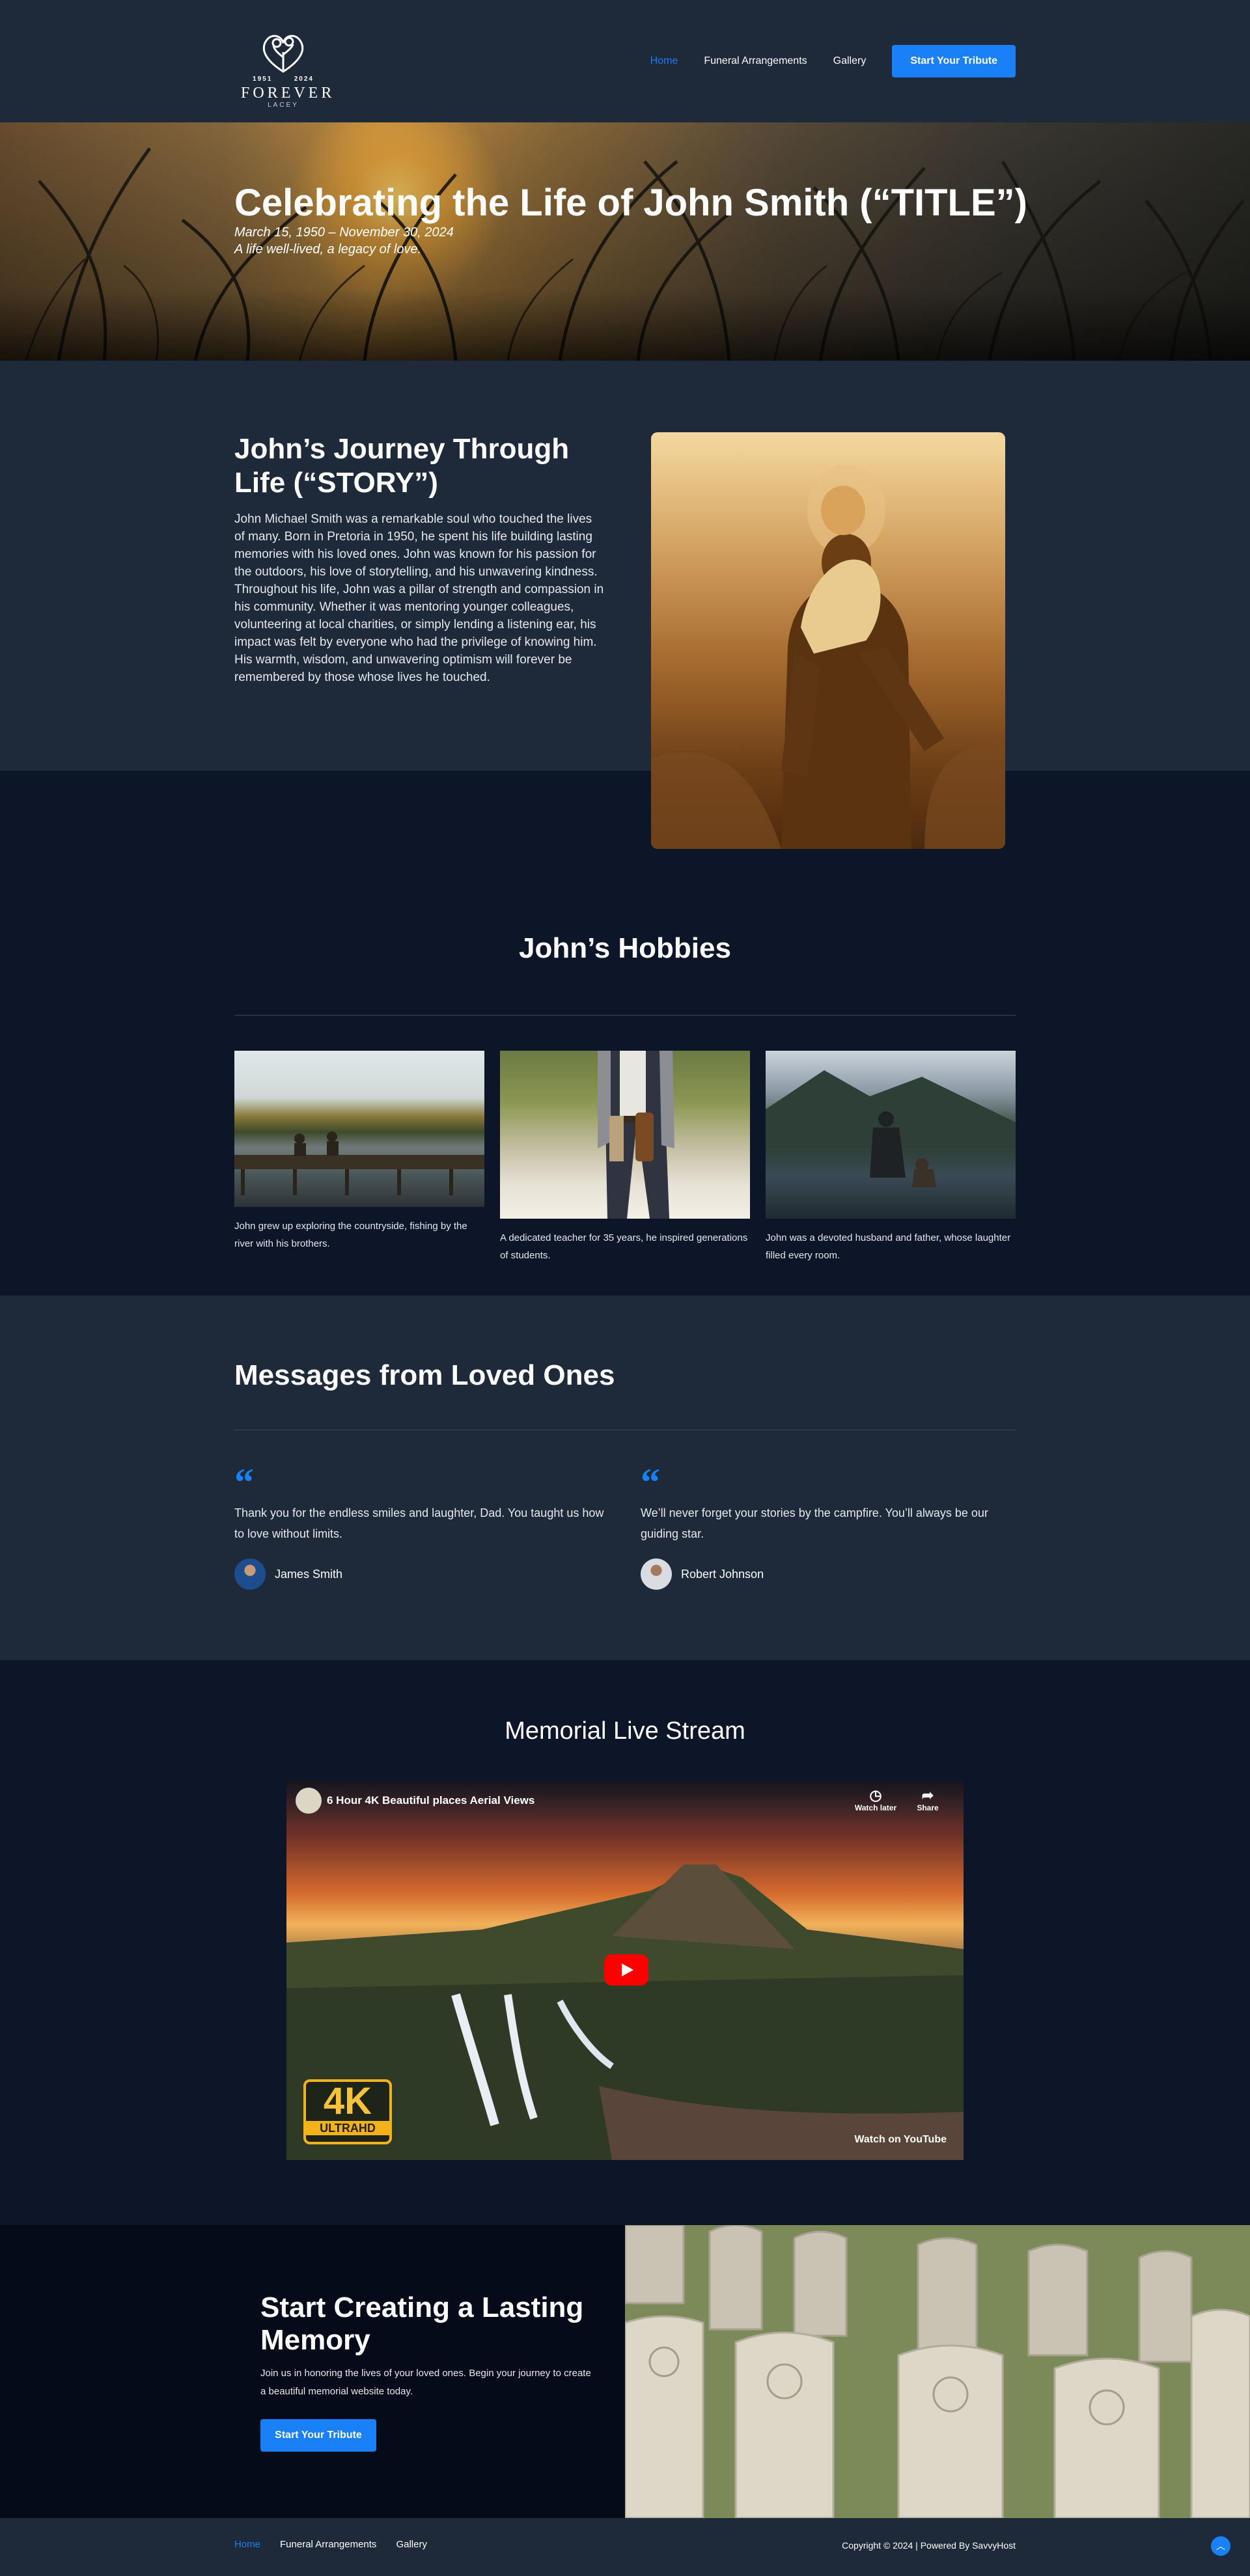 This screenshot has width=1250, height=2576. I want to click on footer-nav-funeral-arrangements: Funeral Arrangements, so click(328, 2544).